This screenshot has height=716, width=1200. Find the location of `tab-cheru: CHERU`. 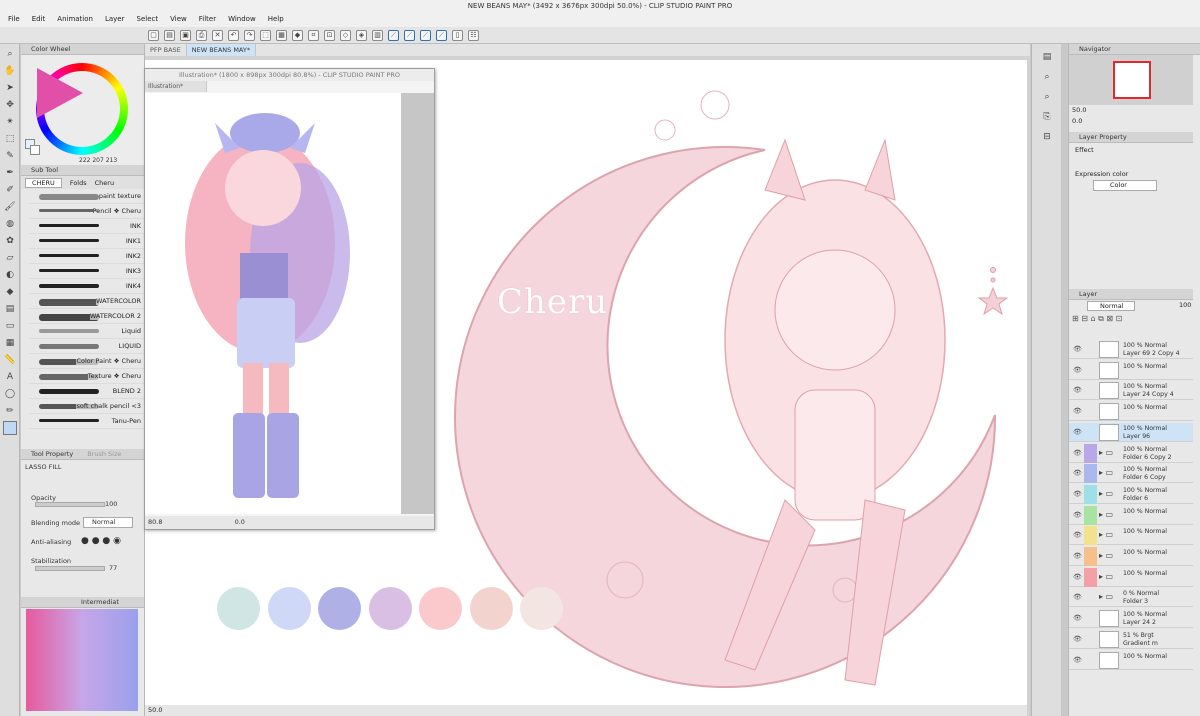

tab-cheru: CHERU is located at coordinates (43, 182).